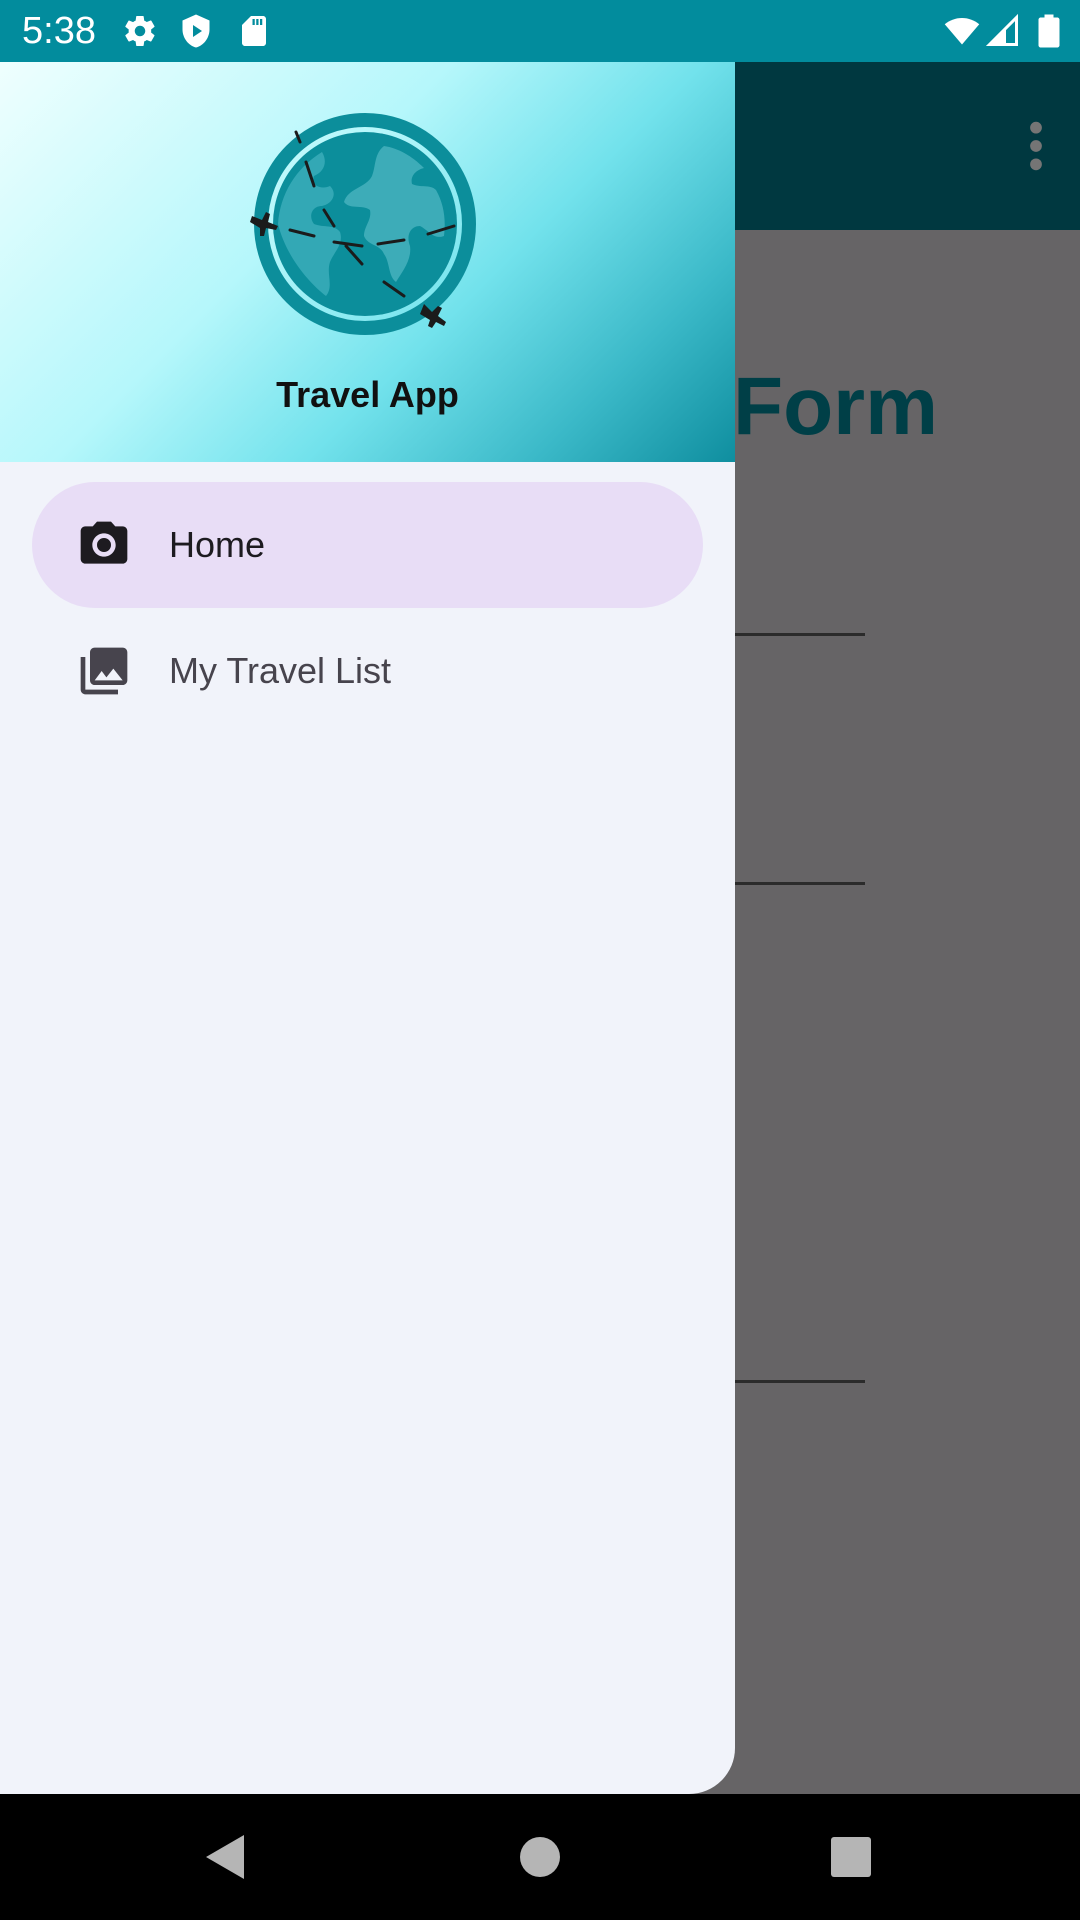 This screenshot has height=1920, width=1080. I want to click on settings-icon, so click(140, 31).